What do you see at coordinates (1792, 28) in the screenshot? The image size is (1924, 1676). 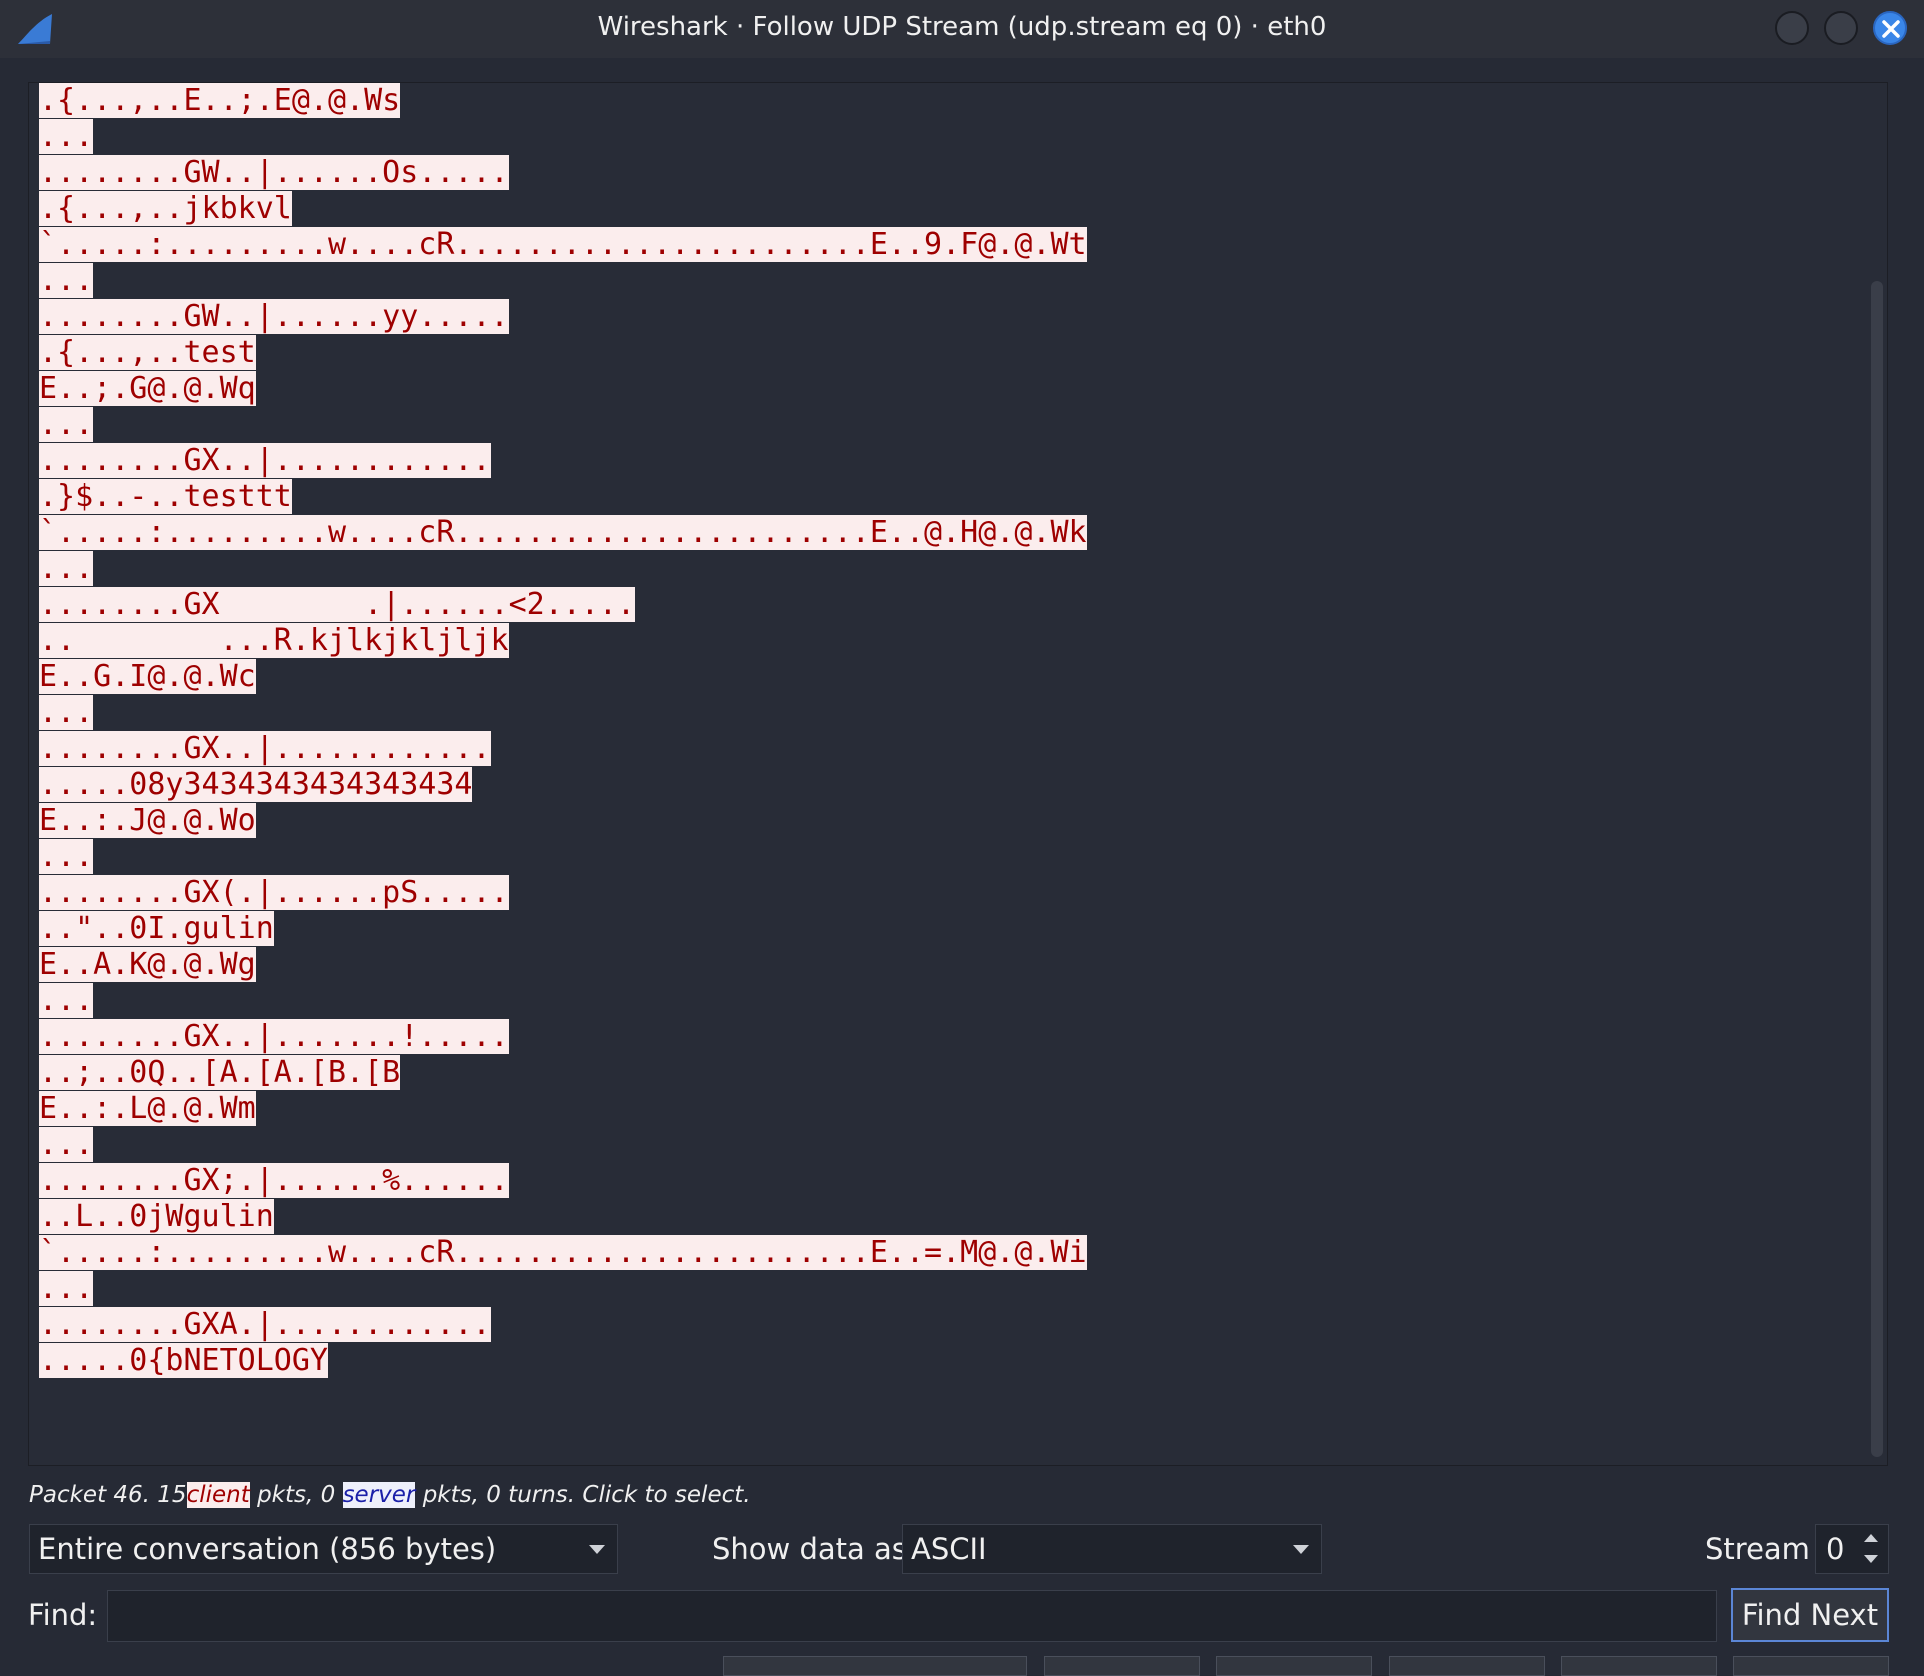 I see `minimize-button` at bounding box center [1792, 28].